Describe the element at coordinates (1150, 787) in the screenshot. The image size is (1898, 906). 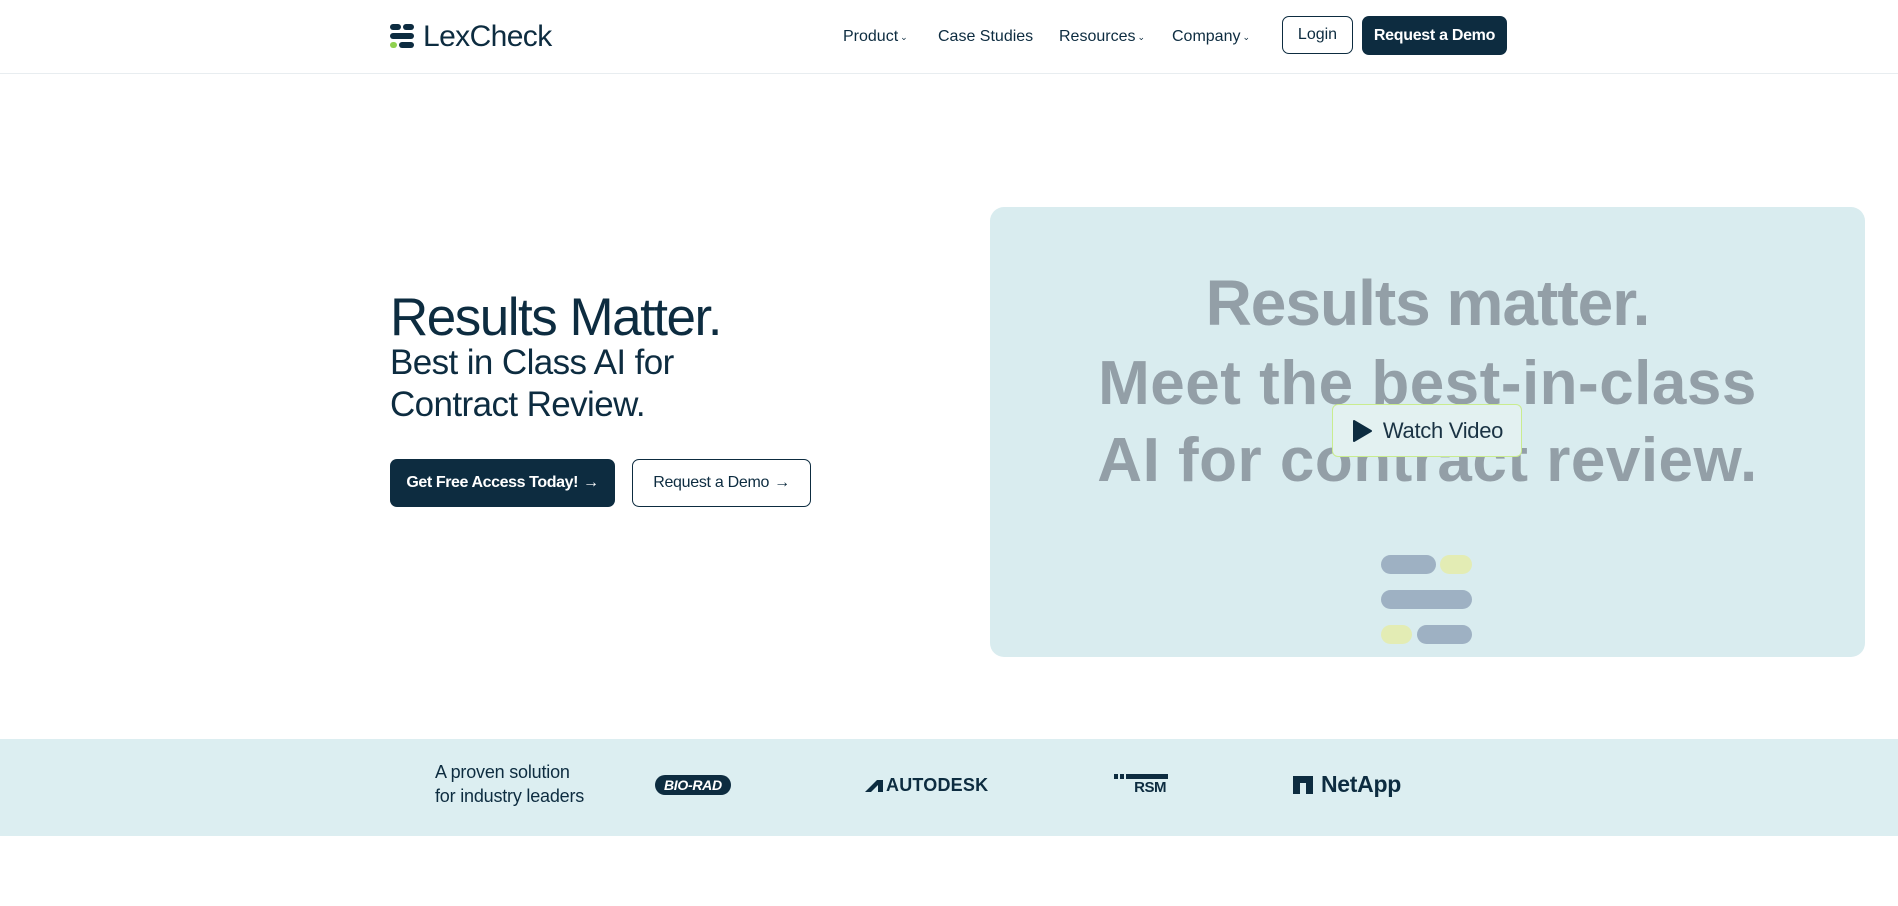
I see `rsm-logo-text: RSM` at that location.